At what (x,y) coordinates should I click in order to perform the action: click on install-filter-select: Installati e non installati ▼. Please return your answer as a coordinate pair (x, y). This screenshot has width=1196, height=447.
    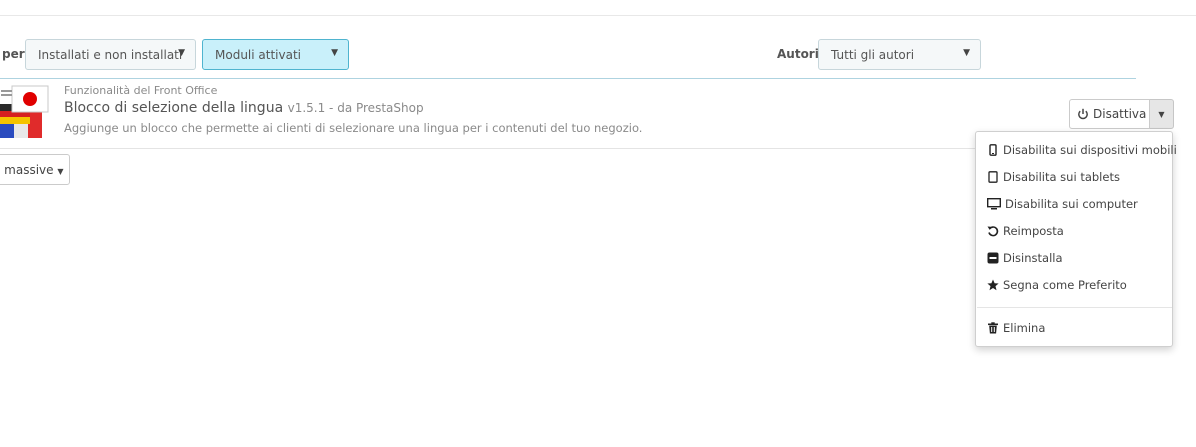
    Looking at the image, I should click on (110, 54).